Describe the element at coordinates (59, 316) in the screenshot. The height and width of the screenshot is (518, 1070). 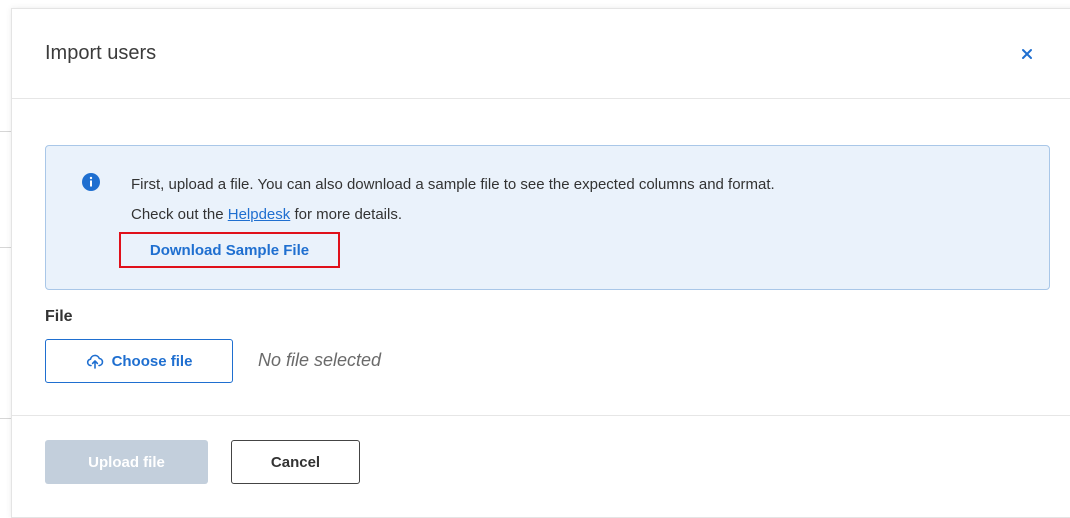
I see `file-field-label: File` at that location.